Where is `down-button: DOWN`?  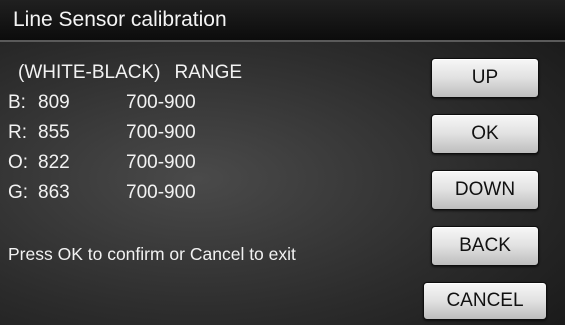
down-button: DOWN is located at coordinates (485, 190).